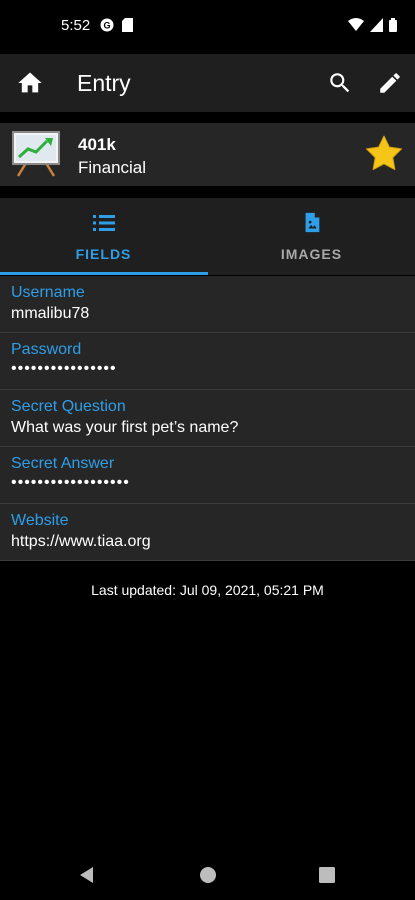 This screenshot has height=900, width=415. Describe the element at coordinates (36, 154) in the screenshot. I see `chart-board-icon` at that location.